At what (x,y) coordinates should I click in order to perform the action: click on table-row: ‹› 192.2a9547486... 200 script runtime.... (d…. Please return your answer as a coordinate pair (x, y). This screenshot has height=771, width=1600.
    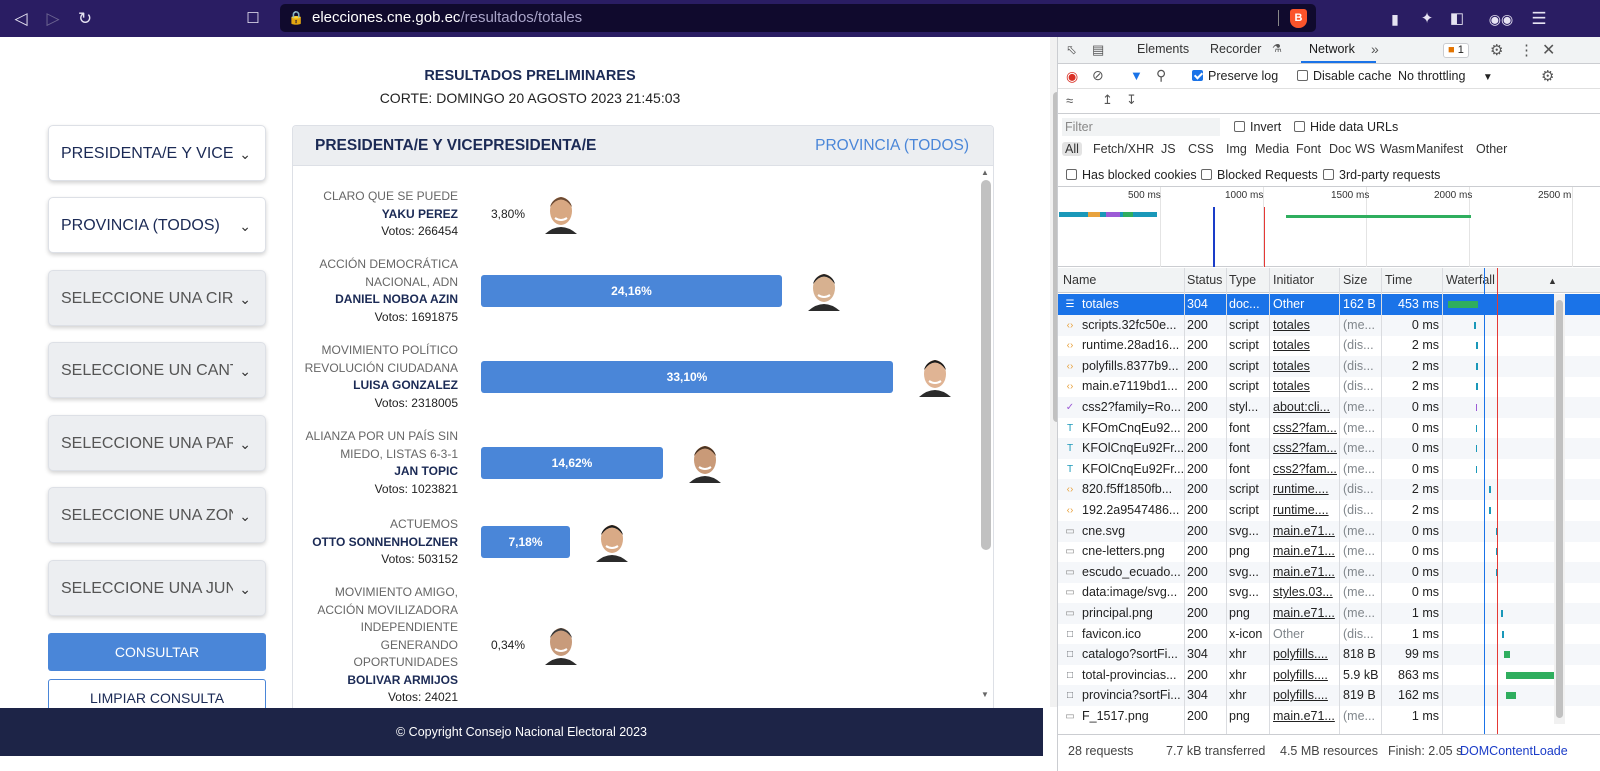
    Looking at the image, I should click on (1329, 510).